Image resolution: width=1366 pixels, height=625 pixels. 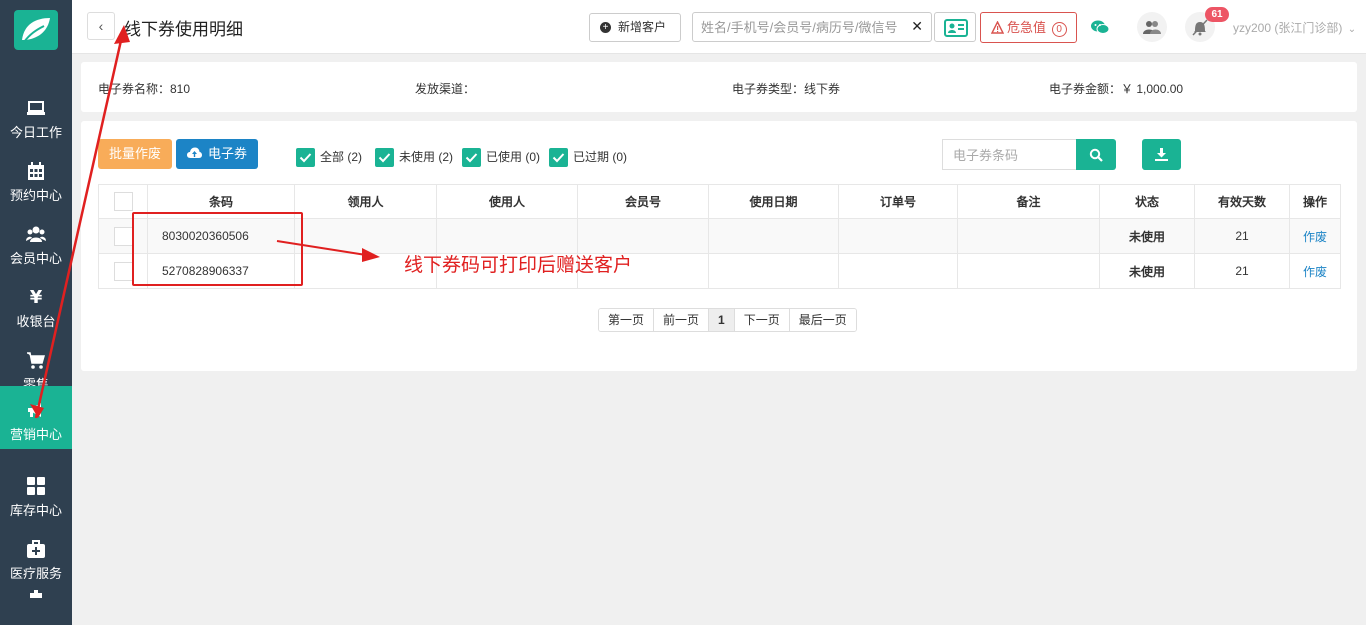 What do you see at coordinates (35, 573) in the screenshot?
I see `sidebar-item-label: 医疗服务` at bounding box center [35, 573].